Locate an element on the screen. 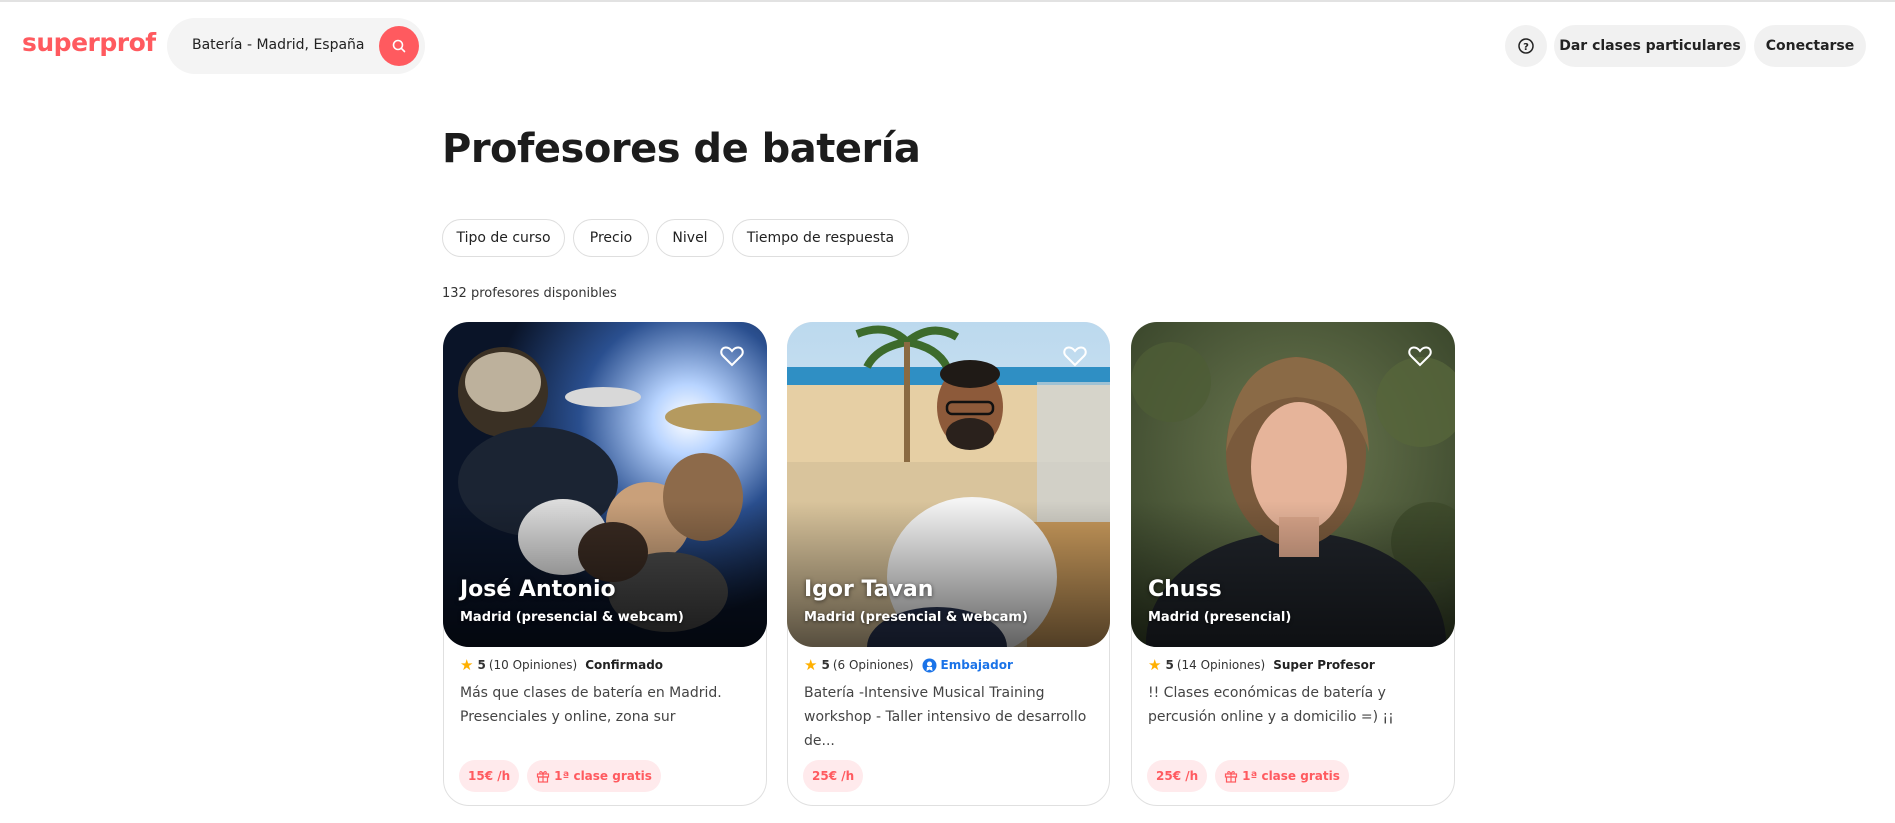  ambassador-icon is located at coordinates (929, 665).